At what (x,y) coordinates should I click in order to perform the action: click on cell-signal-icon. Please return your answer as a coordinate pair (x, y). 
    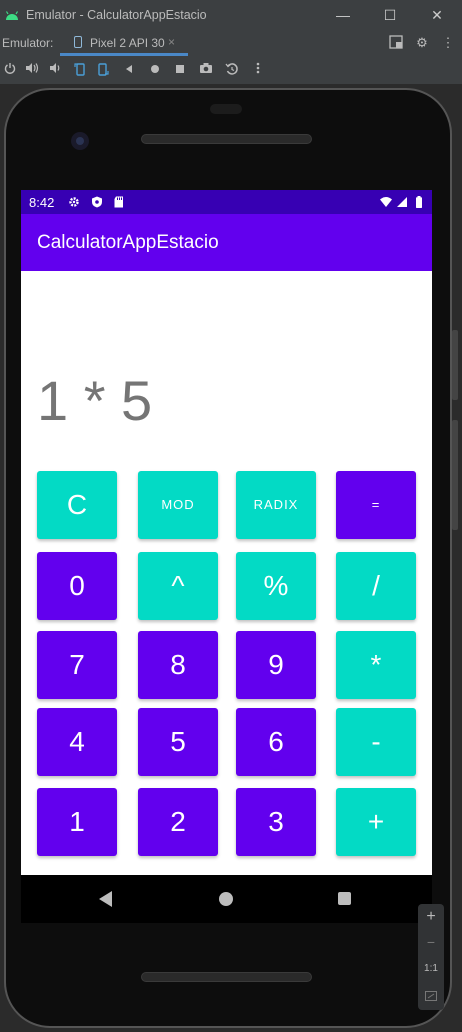
    Looking at the image, I should click on (402, 202).